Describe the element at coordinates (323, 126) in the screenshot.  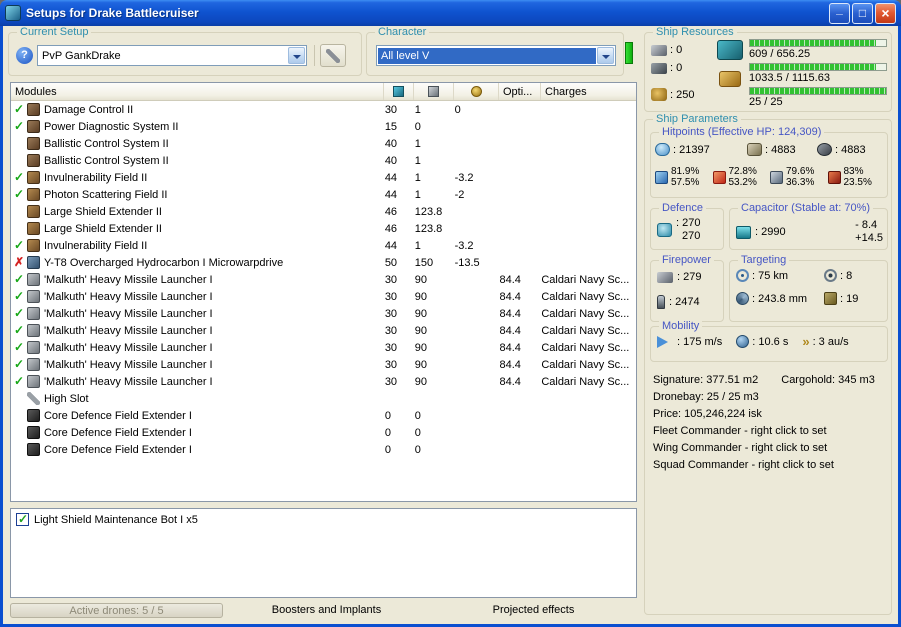
I see `module-row: ✓ Power Diagnostic System II 15 0` at that location.